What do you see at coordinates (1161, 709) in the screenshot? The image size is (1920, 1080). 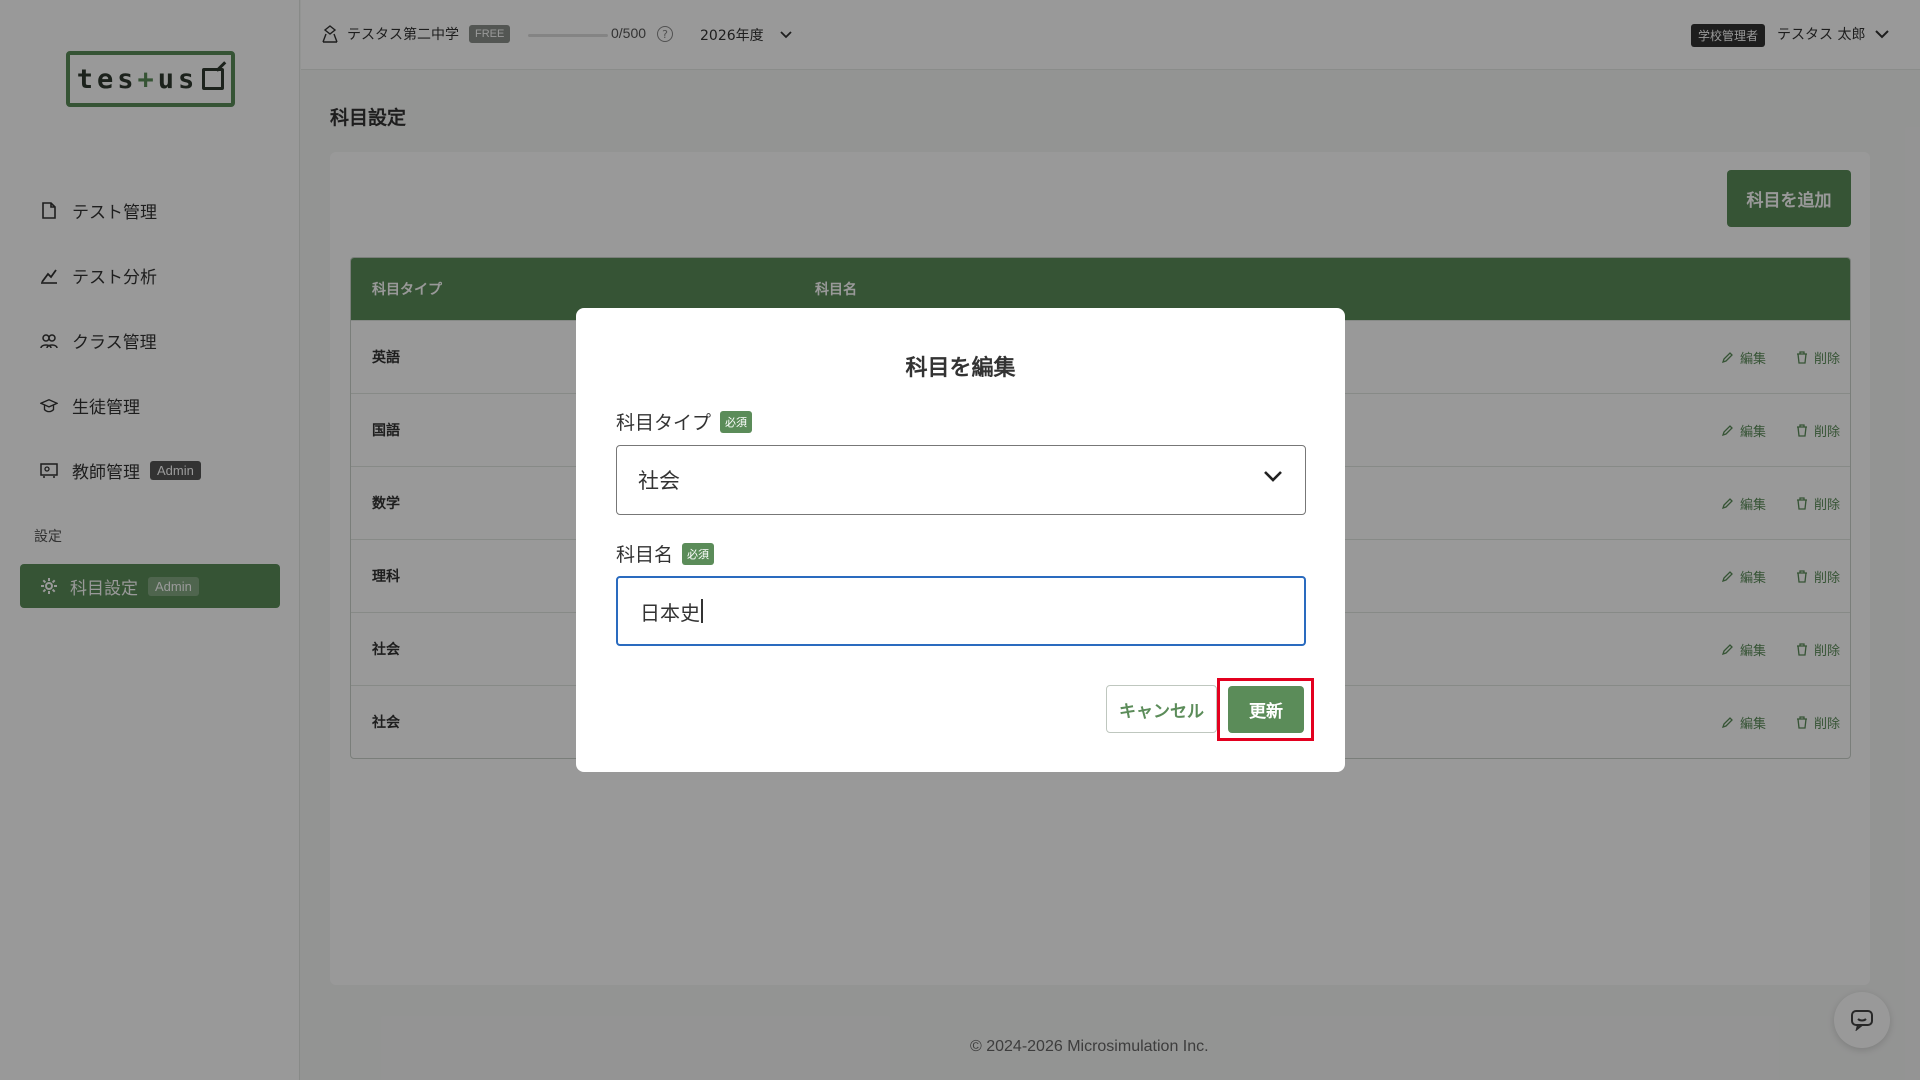 I see `cancel-button: キャンセル` at bounding box center [1161, 709].